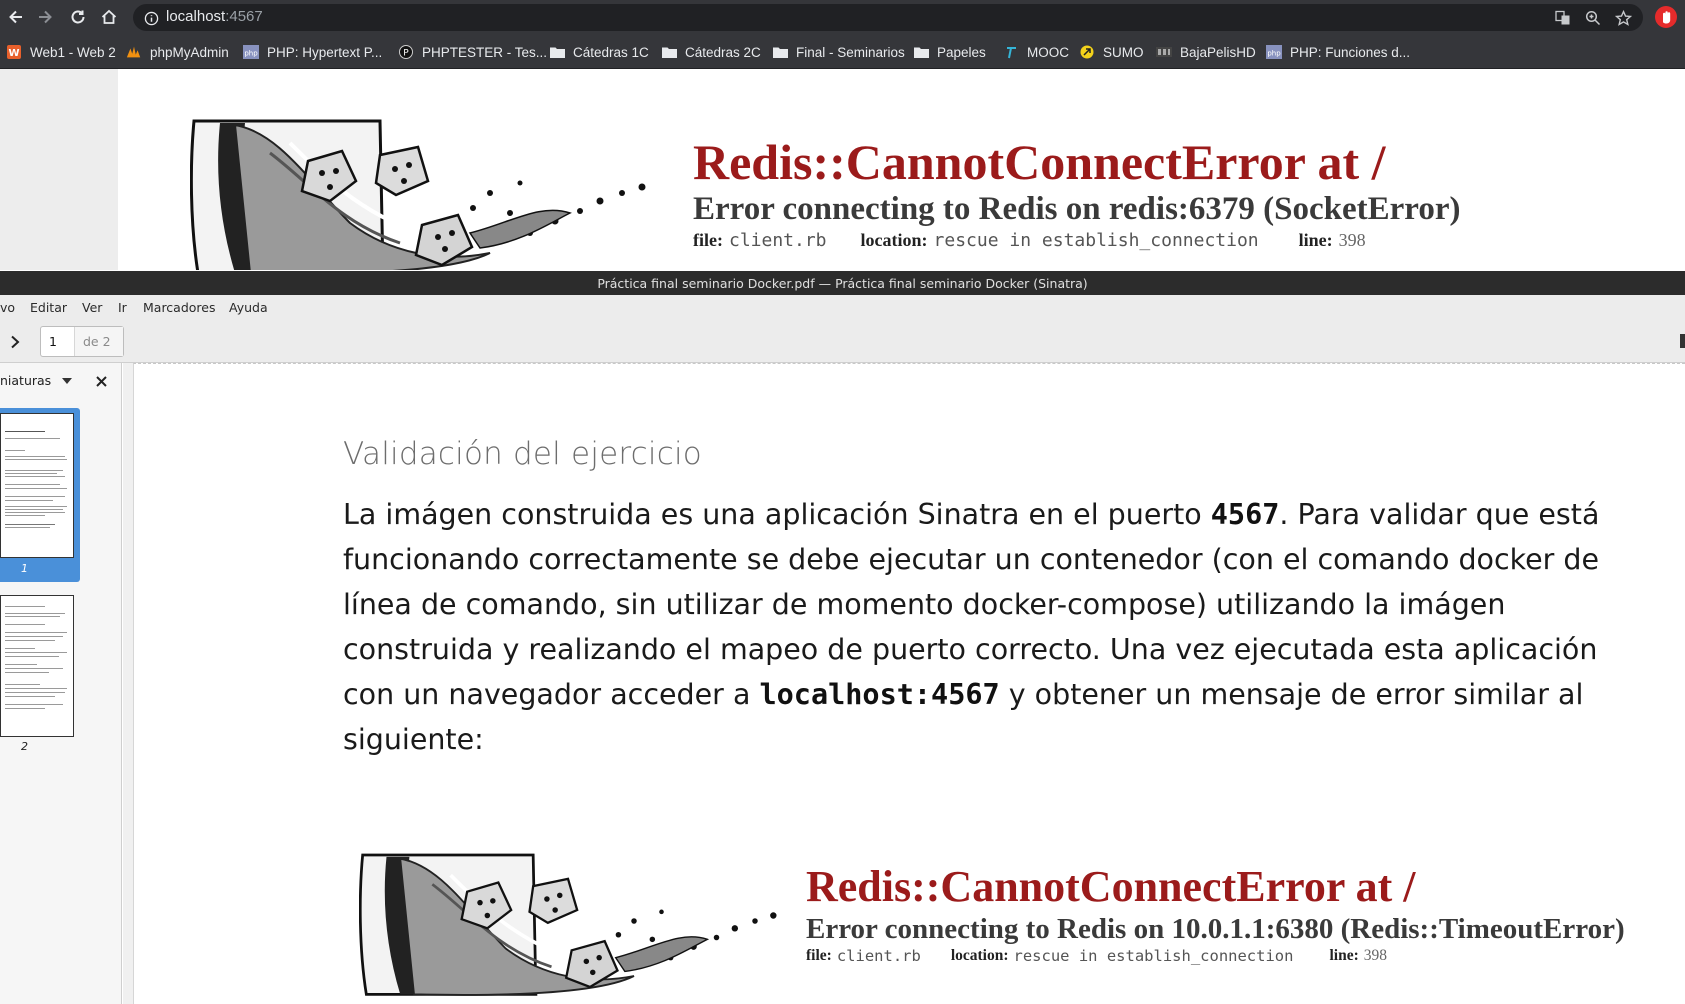  Describe the element at coordinates (1623, 18) in the screenshot. I see `bookmark-star-icon` at that location.